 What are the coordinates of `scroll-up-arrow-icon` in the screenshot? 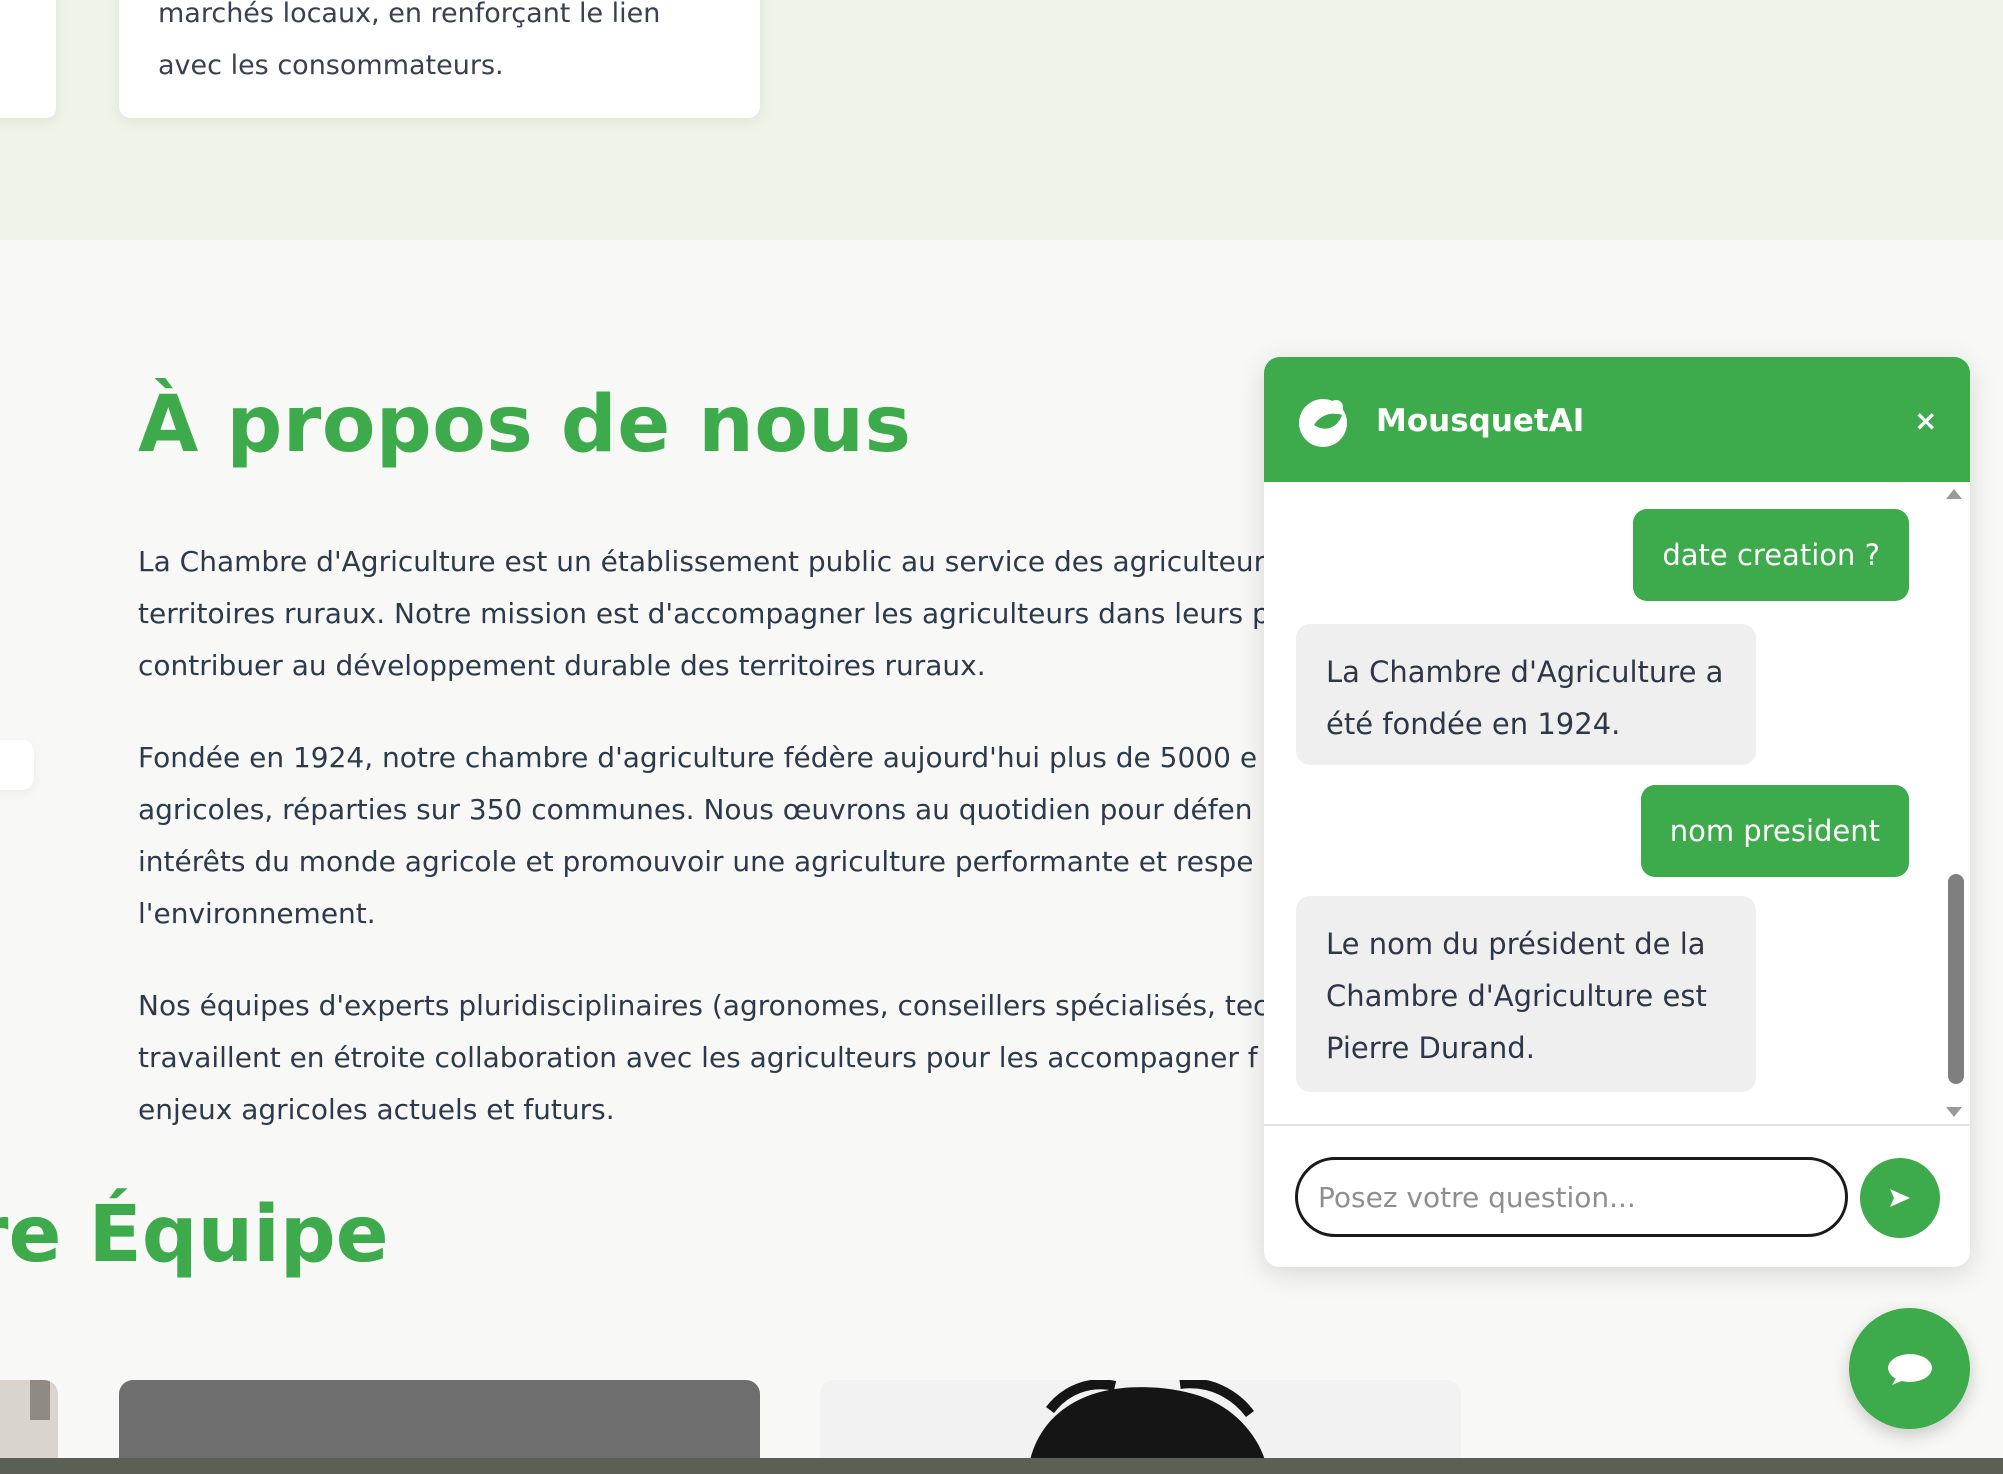 It's located at (1954, 494).